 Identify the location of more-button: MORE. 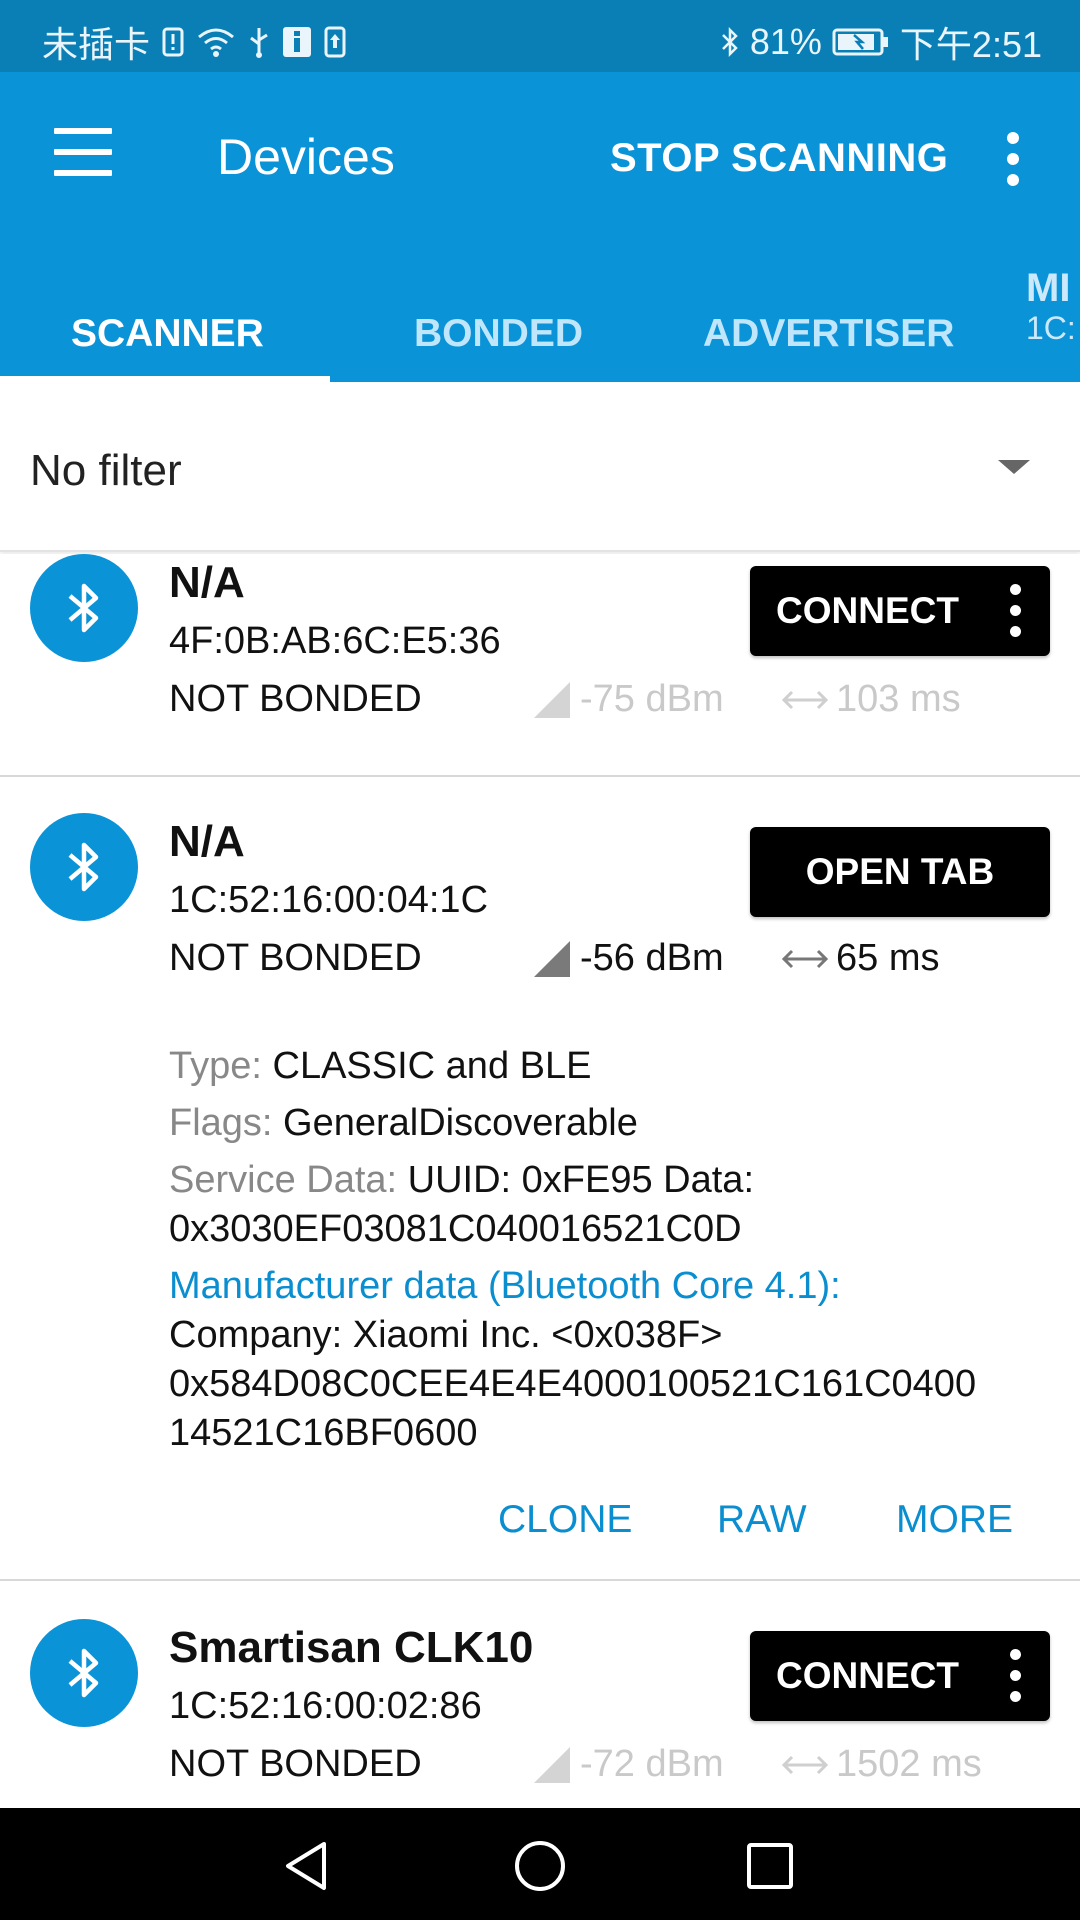
(954, 1520).